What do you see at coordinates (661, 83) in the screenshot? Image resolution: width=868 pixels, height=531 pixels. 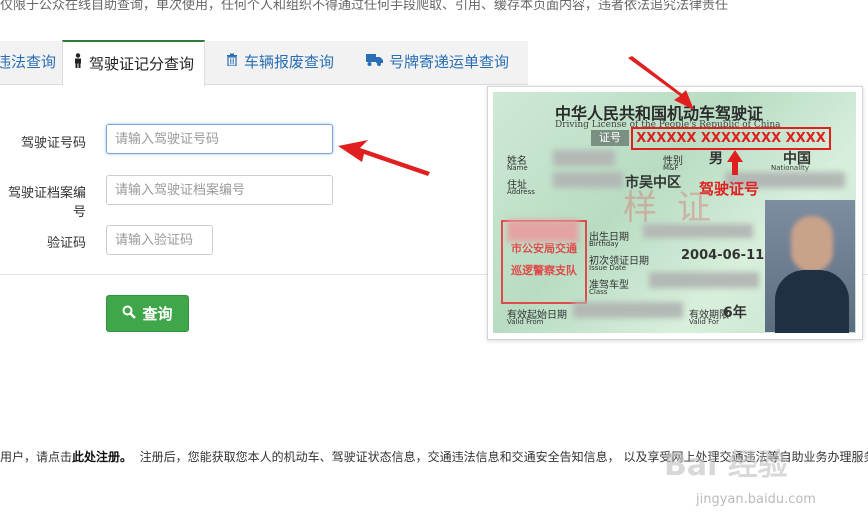 I see `arrow-to-card-number-icon` at bounding box center [661, 83].